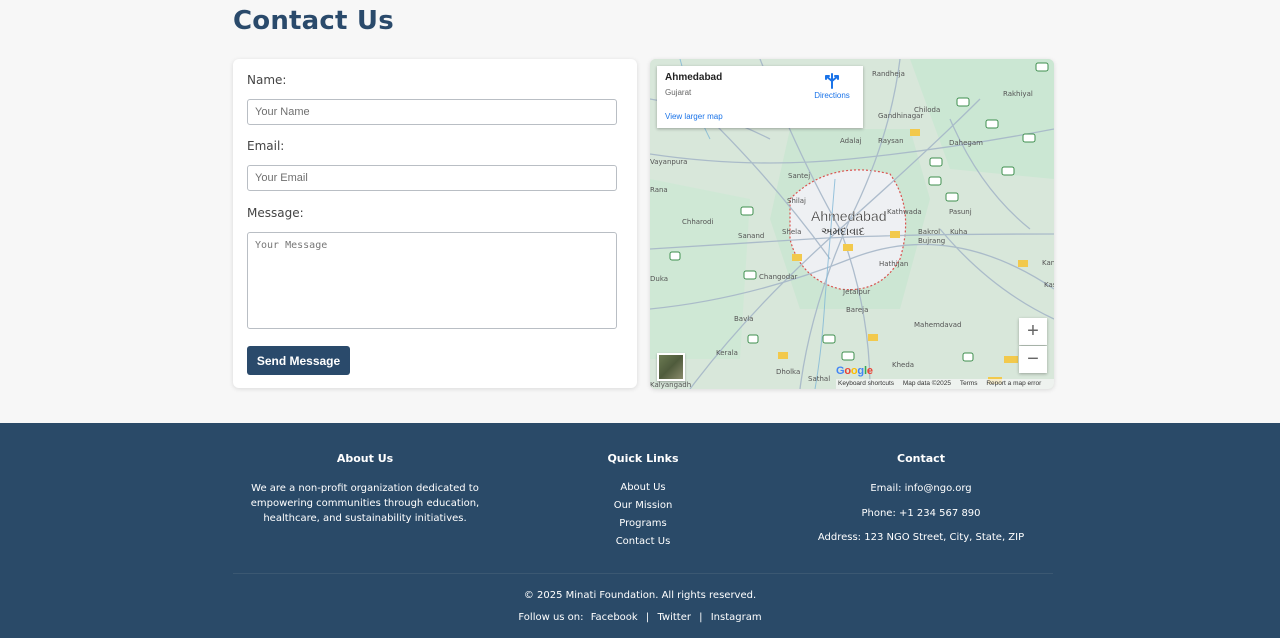 The height and width of the screenshot is (638, 1280). I want to click on svg-text: Kuha, so click(958, 232).